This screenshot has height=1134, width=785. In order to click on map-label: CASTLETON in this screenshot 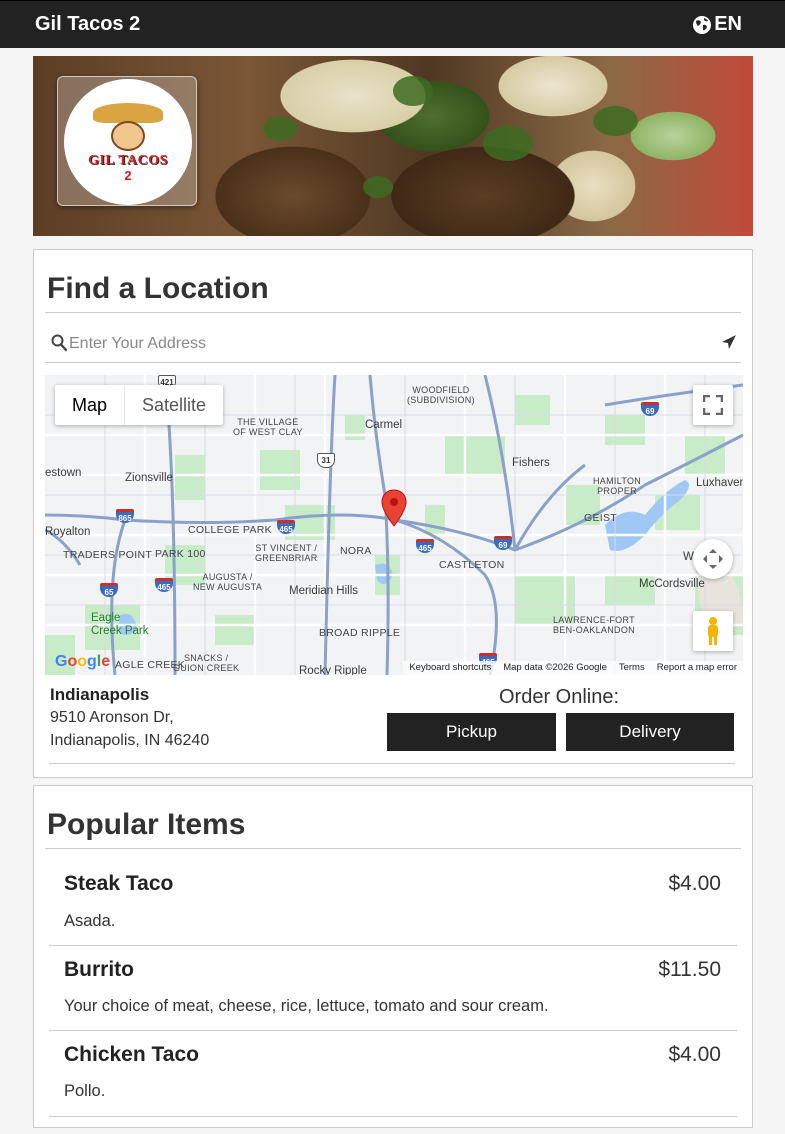, I will do `click(472, 565)`.